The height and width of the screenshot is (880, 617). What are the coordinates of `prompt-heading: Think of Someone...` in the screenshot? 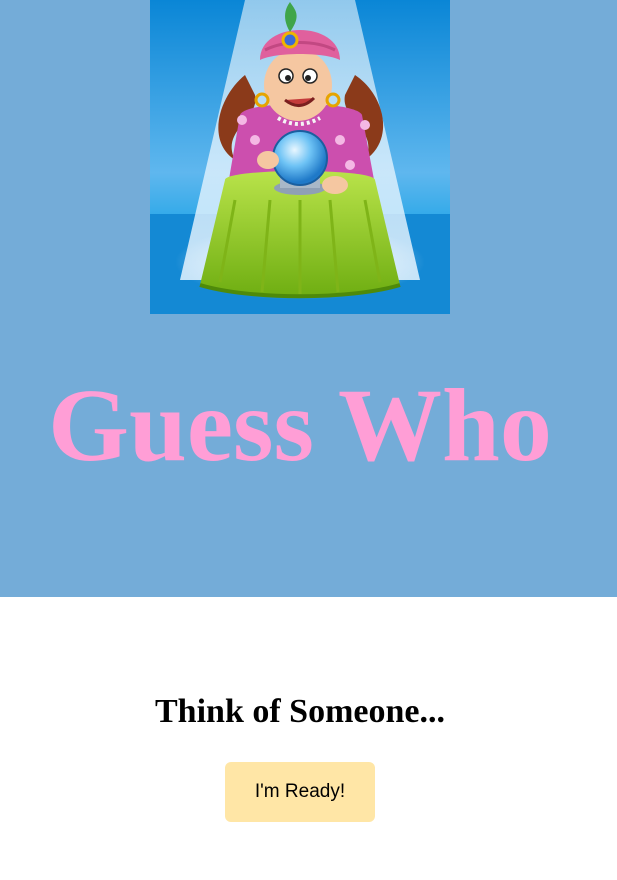 It's located at (300, 711).